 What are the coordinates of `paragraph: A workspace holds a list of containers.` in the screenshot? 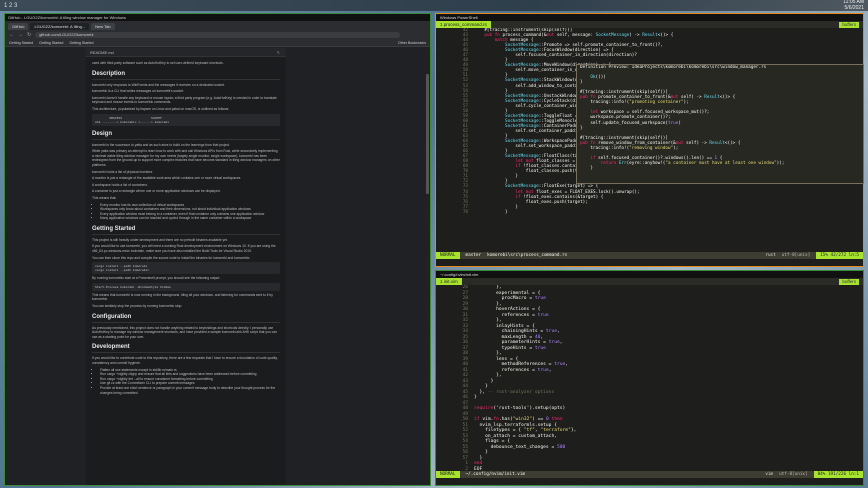 It's located at (120, 184).